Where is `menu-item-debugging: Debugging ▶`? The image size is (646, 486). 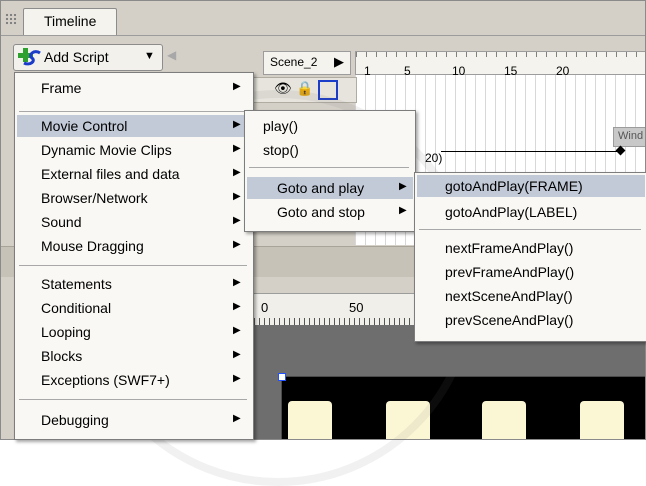 menu-item-debugging: Debugging ▶ is located at coordinates (134, 420).